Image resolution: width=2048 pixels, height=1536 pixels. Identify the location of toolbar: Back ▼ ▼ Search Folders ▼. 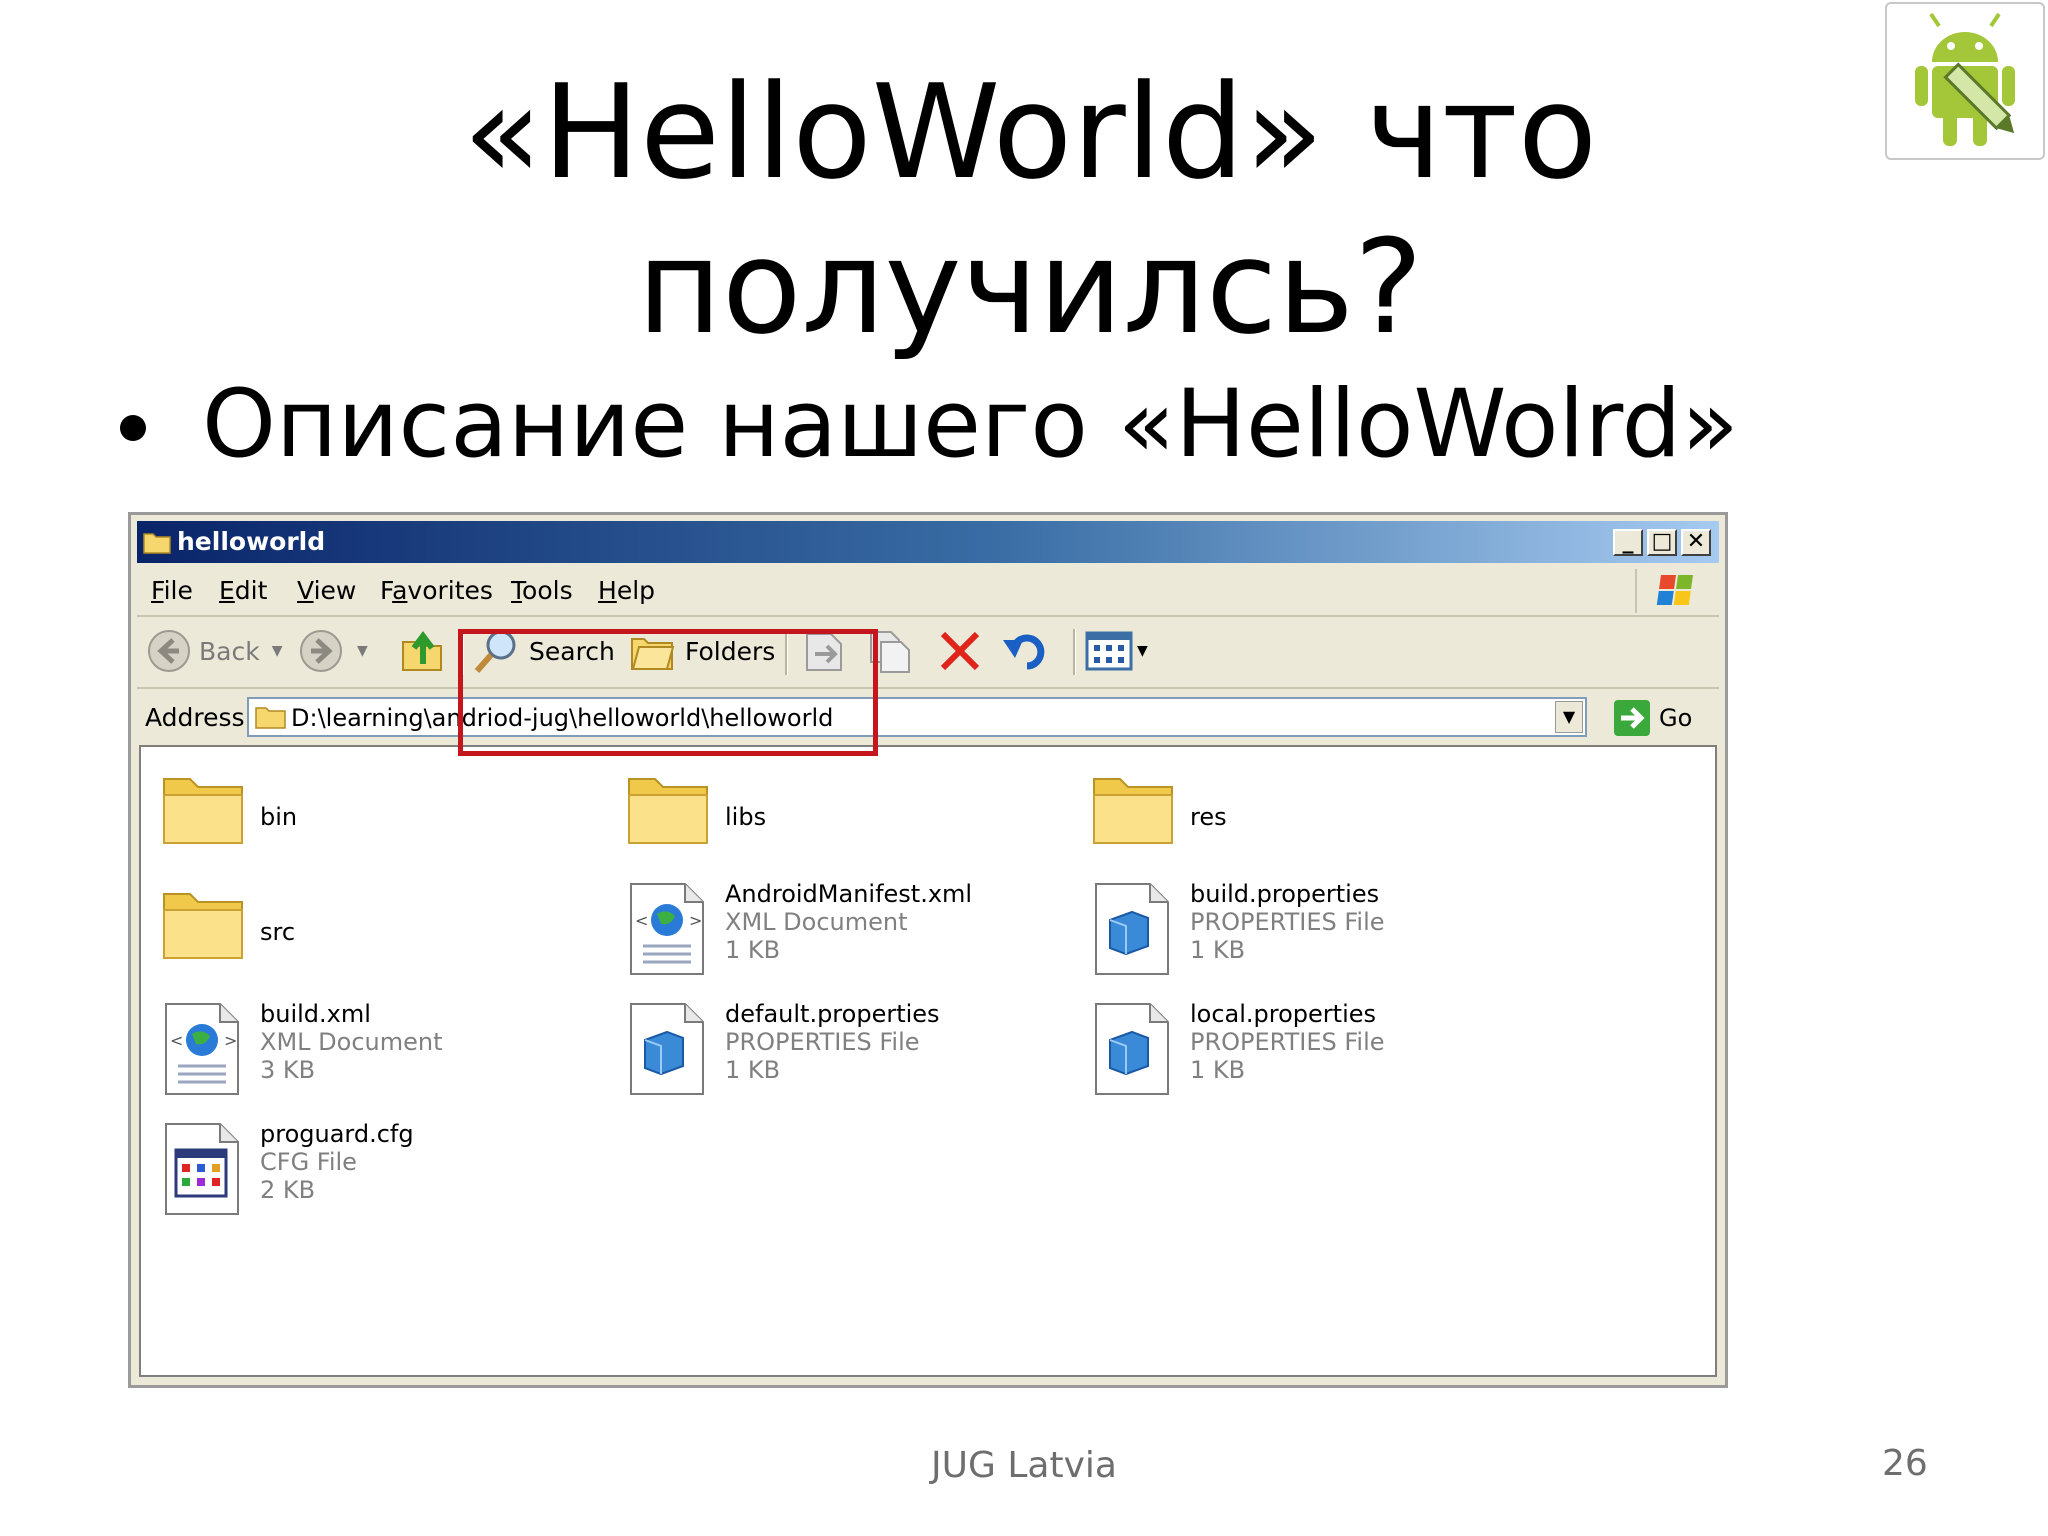
(928, 653).